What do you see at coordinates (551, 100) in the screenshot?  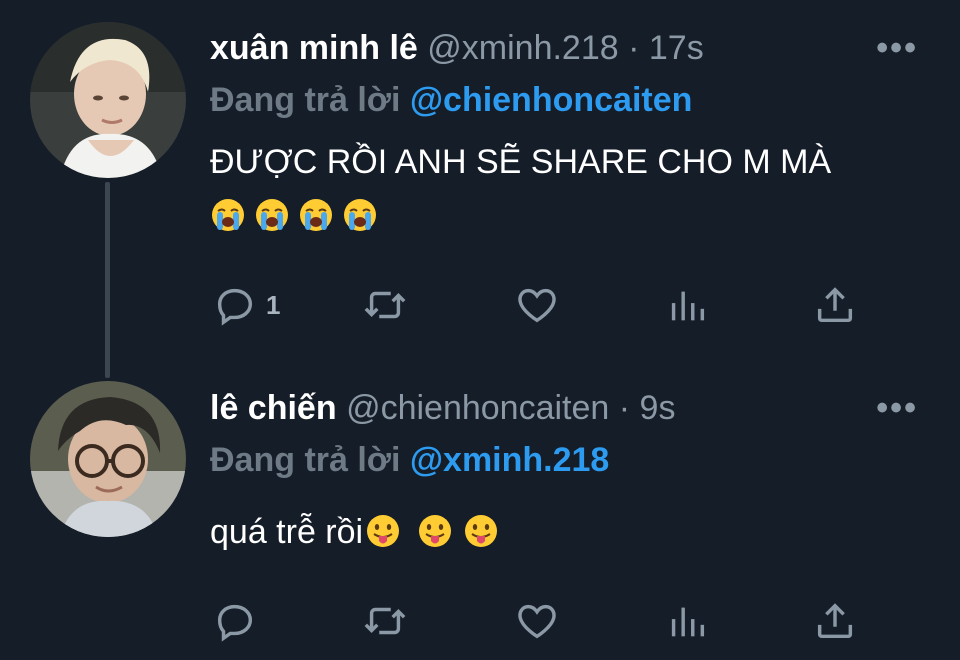 I see `replying-to-user-link: @chienhoncaiten` at bounding box center [551, 100].